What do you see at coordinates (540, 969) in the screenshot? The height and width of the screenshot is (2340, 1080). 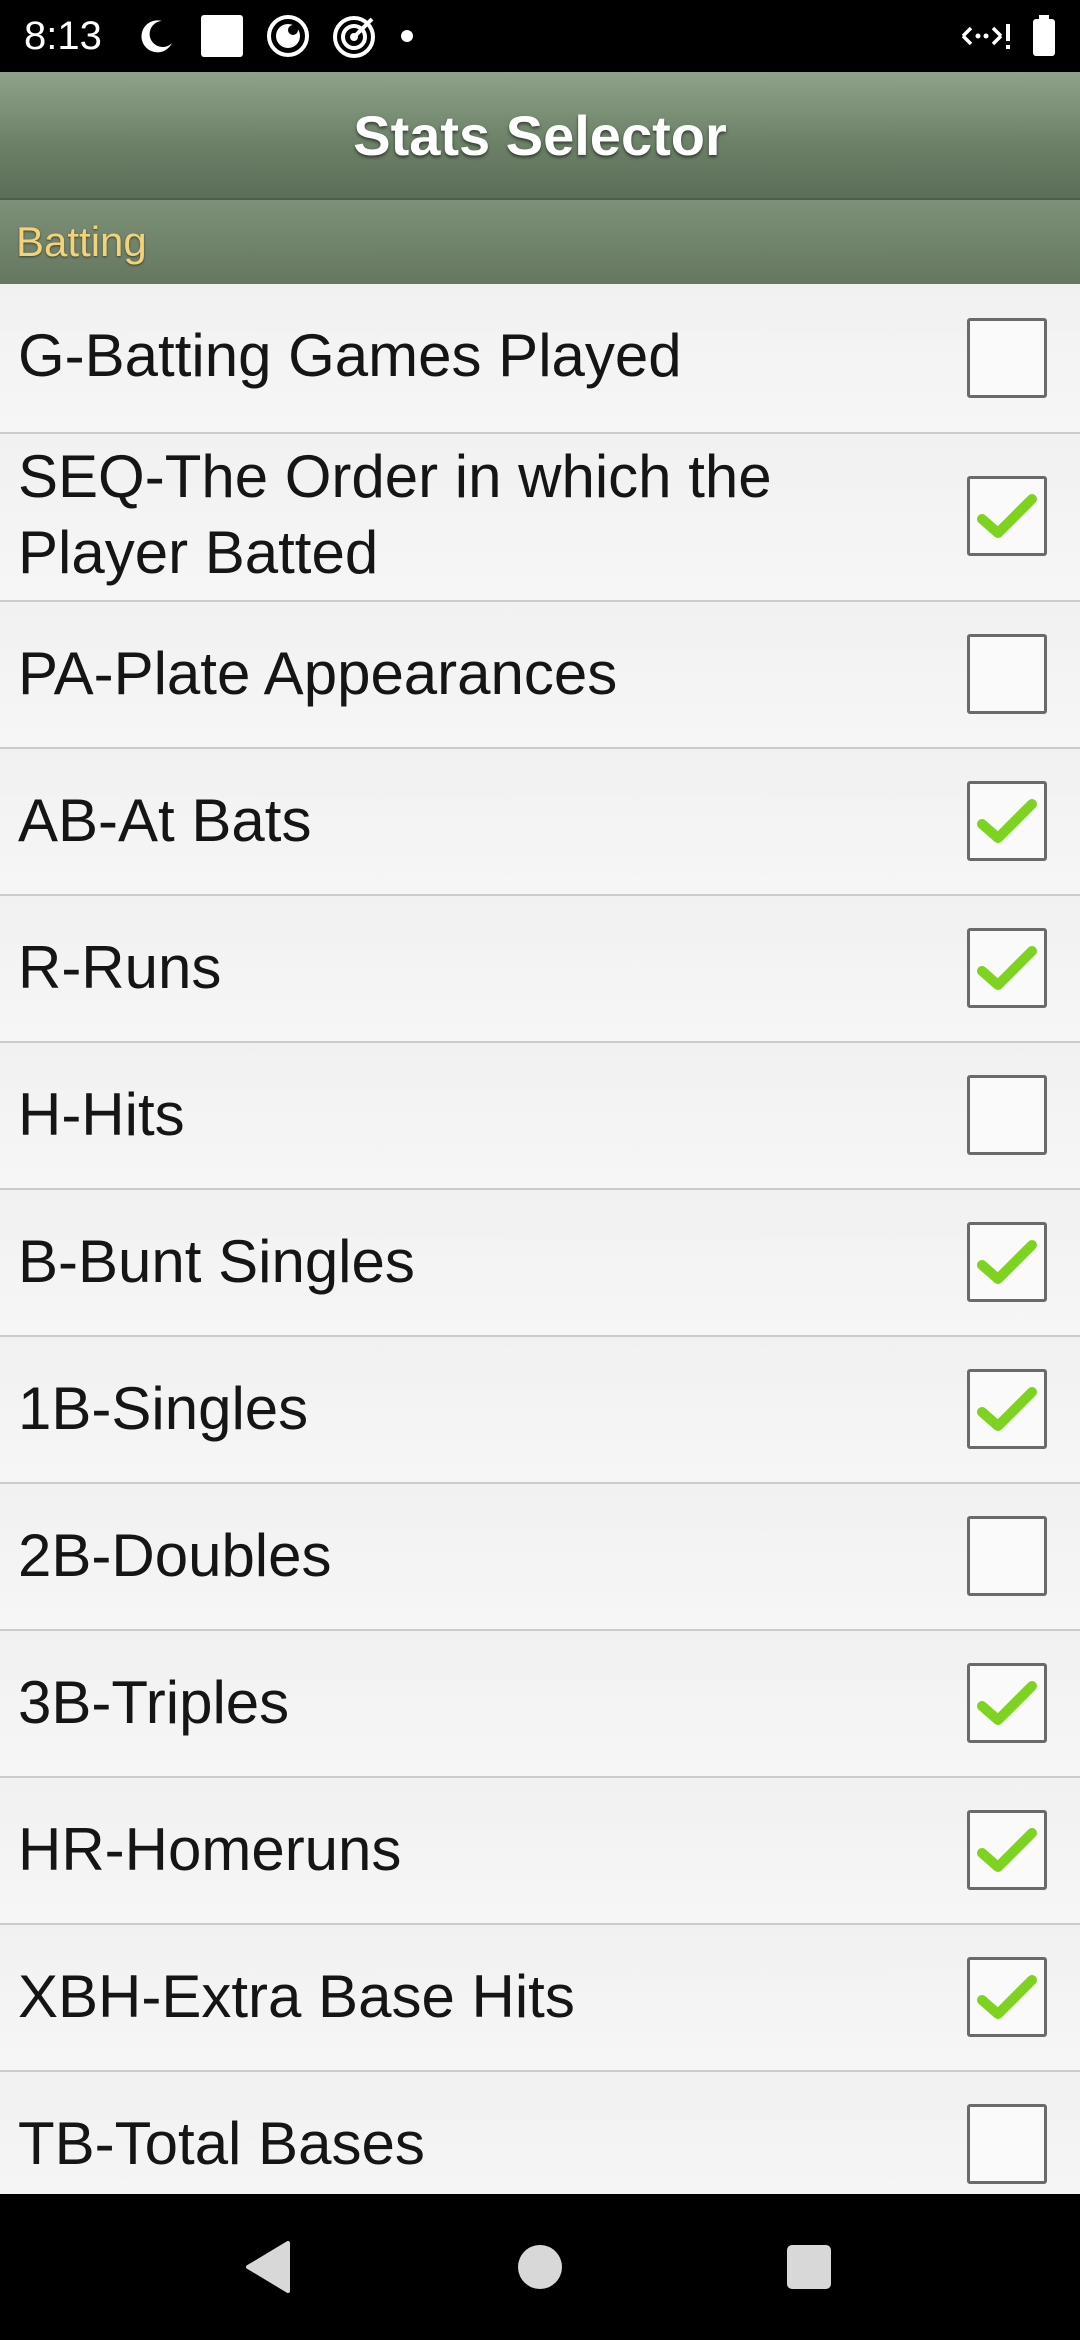 I see `stat-row-r: R-Runs` at bounding box center [540, 969].